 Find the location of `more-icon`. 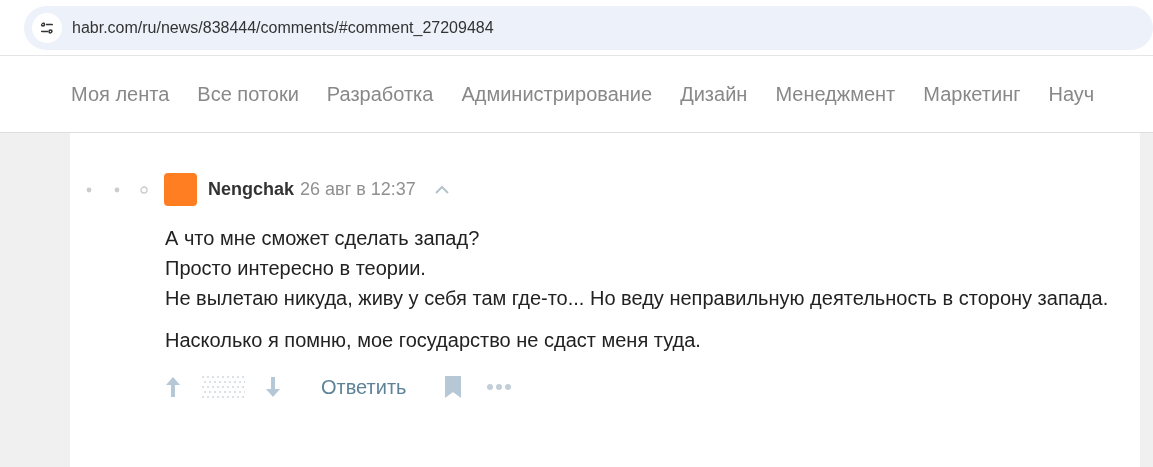

more-icon is located at coordinates (498, 387).